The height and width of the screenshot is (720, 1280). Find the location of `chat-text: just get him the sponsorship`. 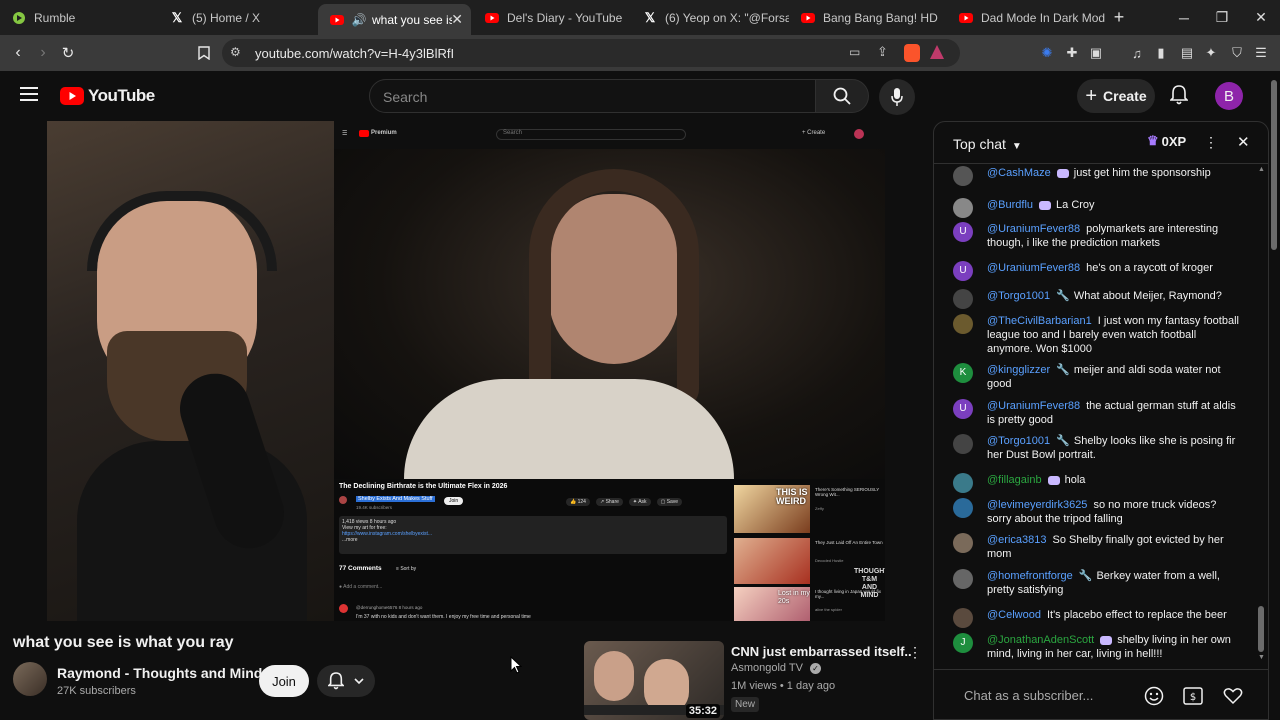

chat-text: just get him the sponsorship is located at coordinates (1142, 173).